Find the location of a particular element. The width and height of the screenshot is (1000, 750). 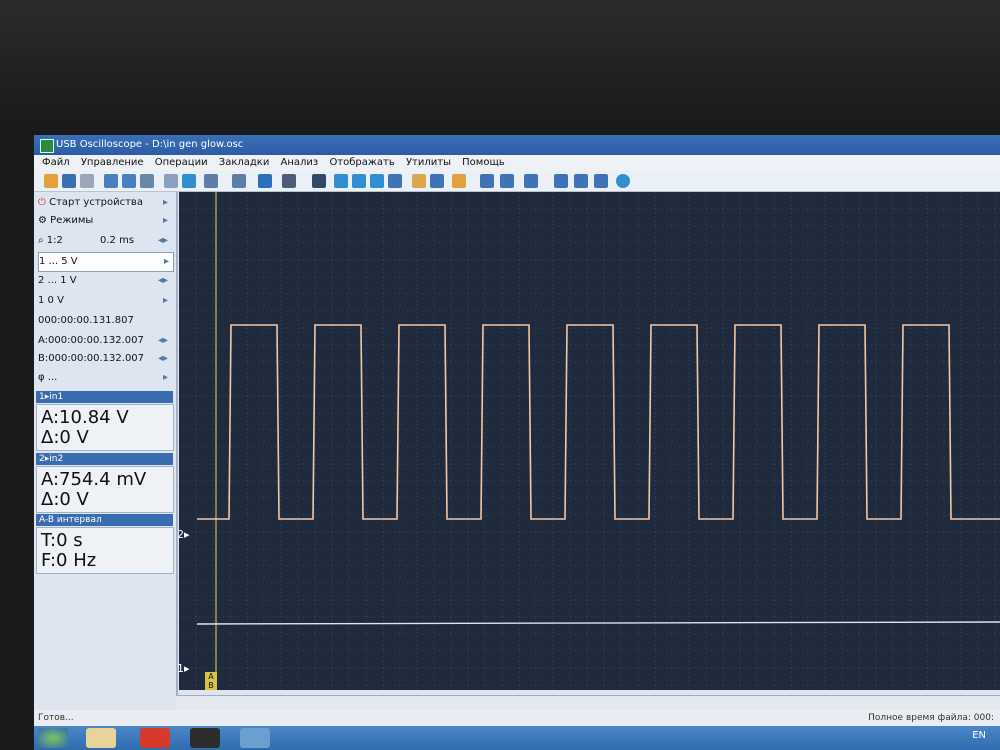

channel1-label: 1 ... 5 V is located at coordinates (58, 261).